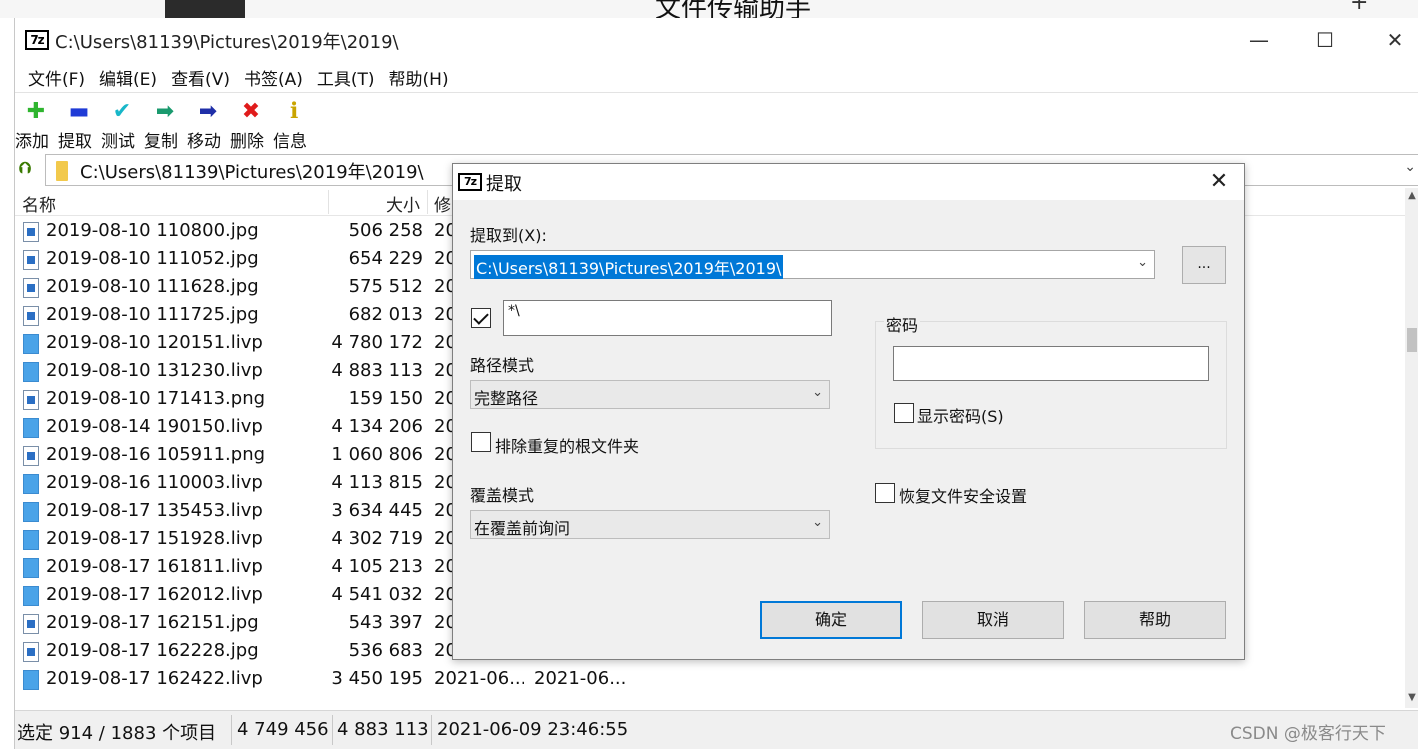 This screenshot has width=1418, height=749. I want to click on maximize-button: ☐, so click(1325, 40).